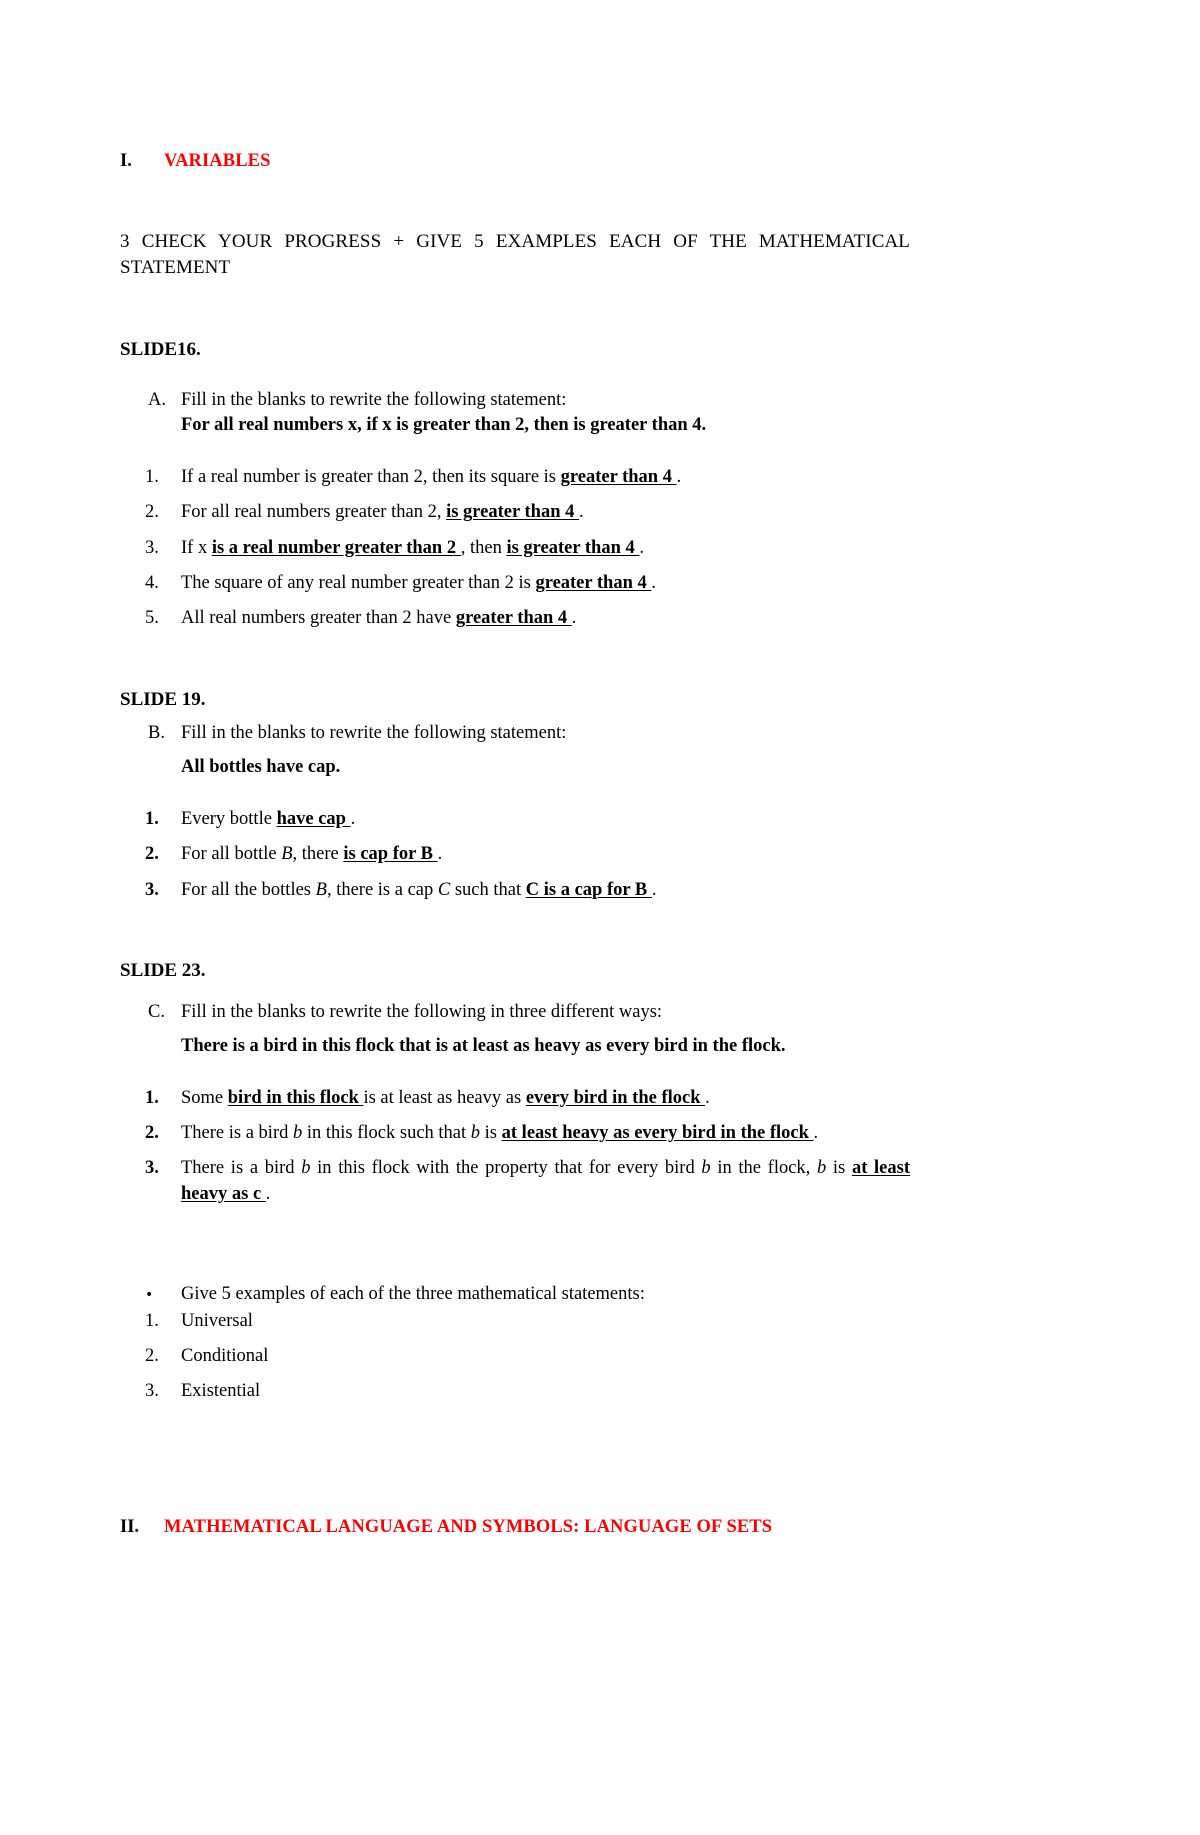  Describe the element at coordinates (382, 889) in the screenshot. I see `answer-prefix-2: , there is a cap` at that location.